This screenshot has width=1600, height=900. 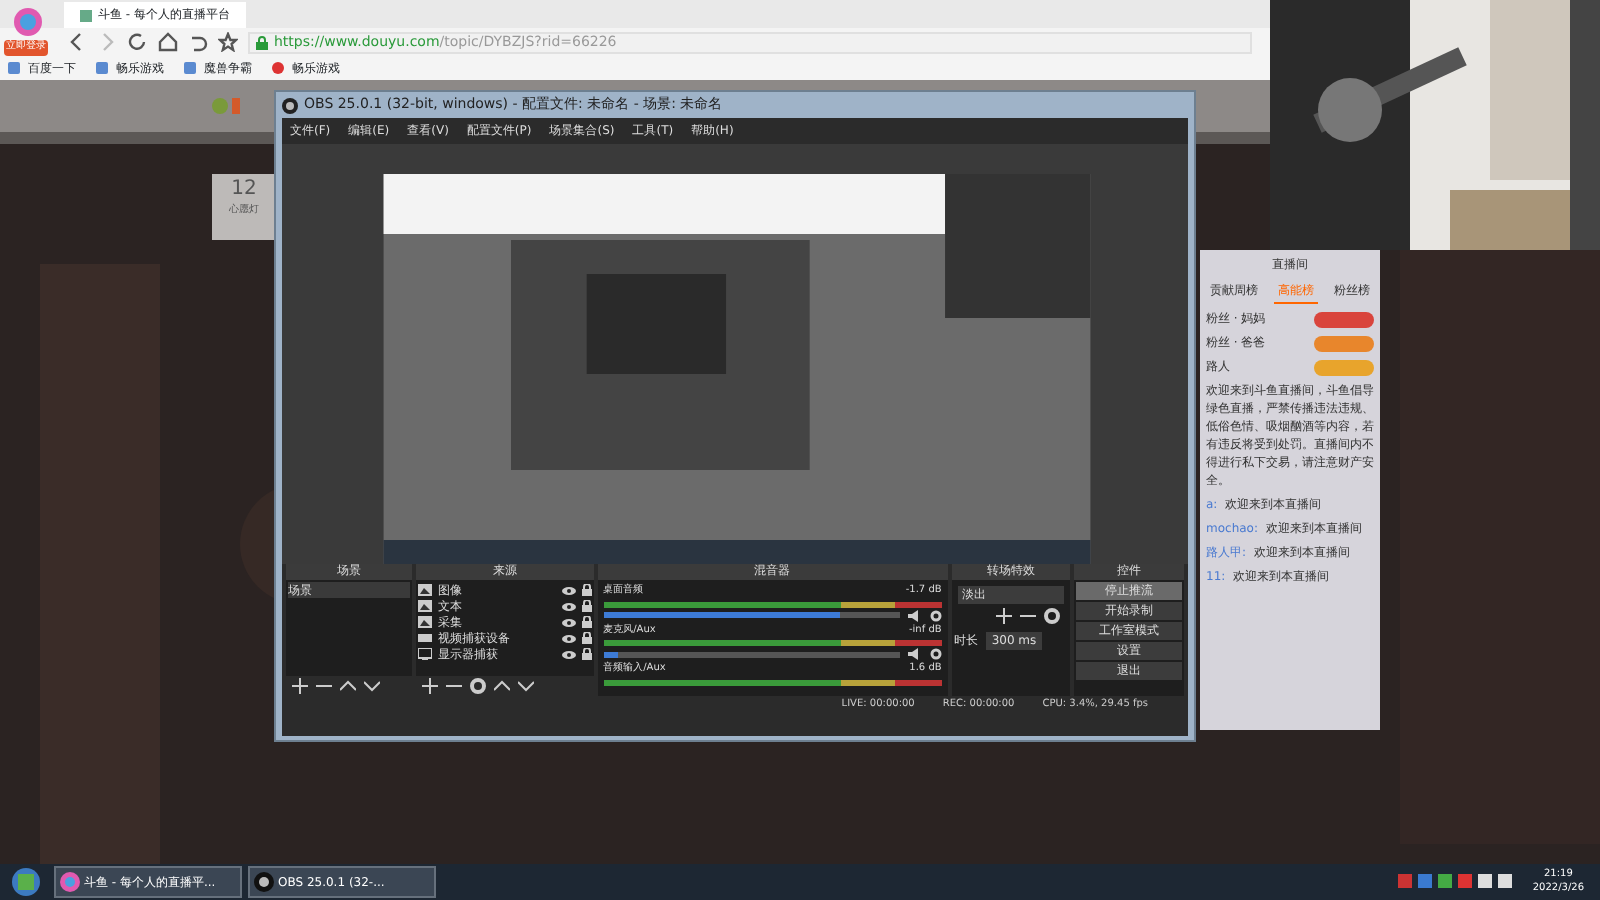 What do you see at coordinates (225, 106) in the screenshot?
I see `site-logo-icon` at bounding box center [225, 106].